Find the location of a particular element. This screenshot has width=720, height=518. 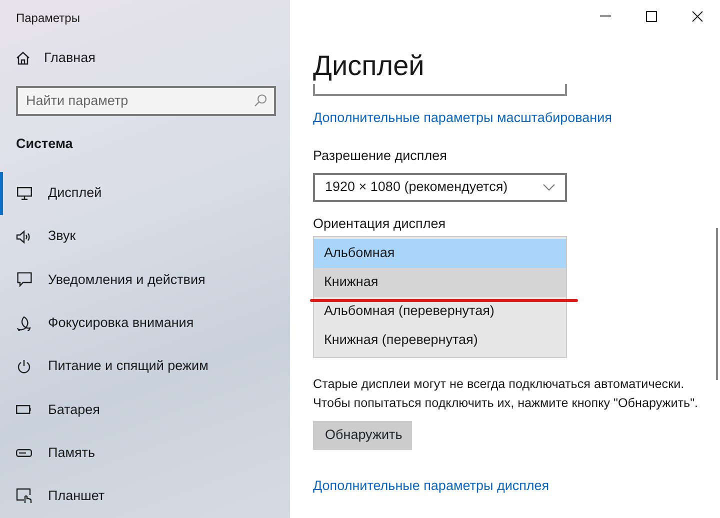

detect-button: Обнаружить is located at coordinates (362, 435).